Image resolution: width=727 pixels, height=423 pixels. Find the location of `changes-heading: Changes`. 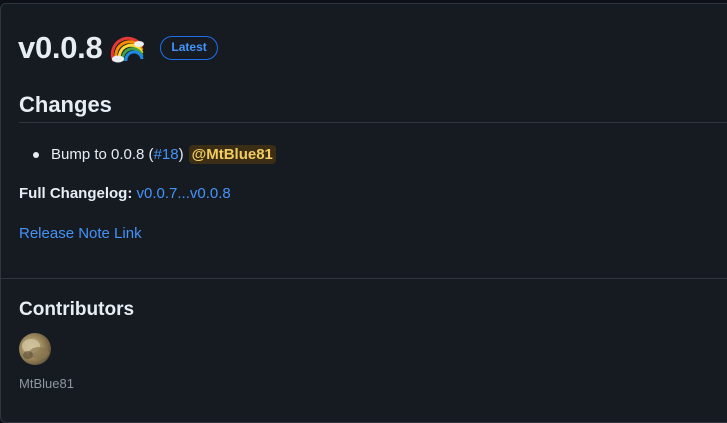

changes-heading: Changes is located at coordinates (65, 104).